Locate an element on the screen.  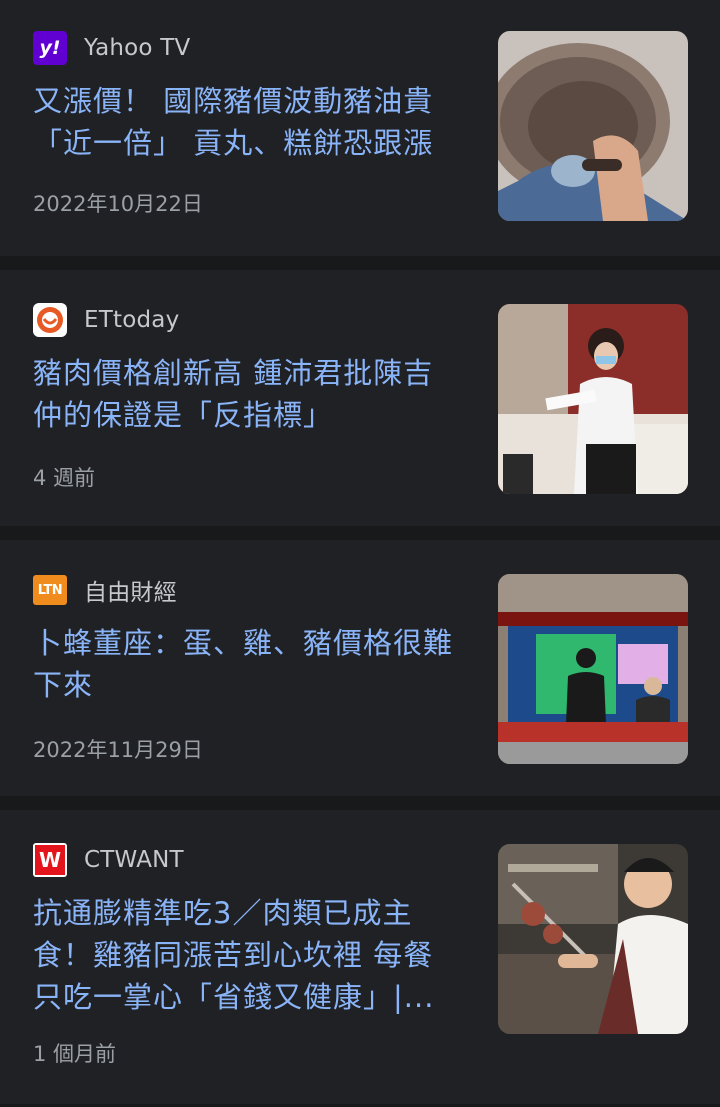
yahoo-logo-icon: y! is located at coordinates (50, 48).